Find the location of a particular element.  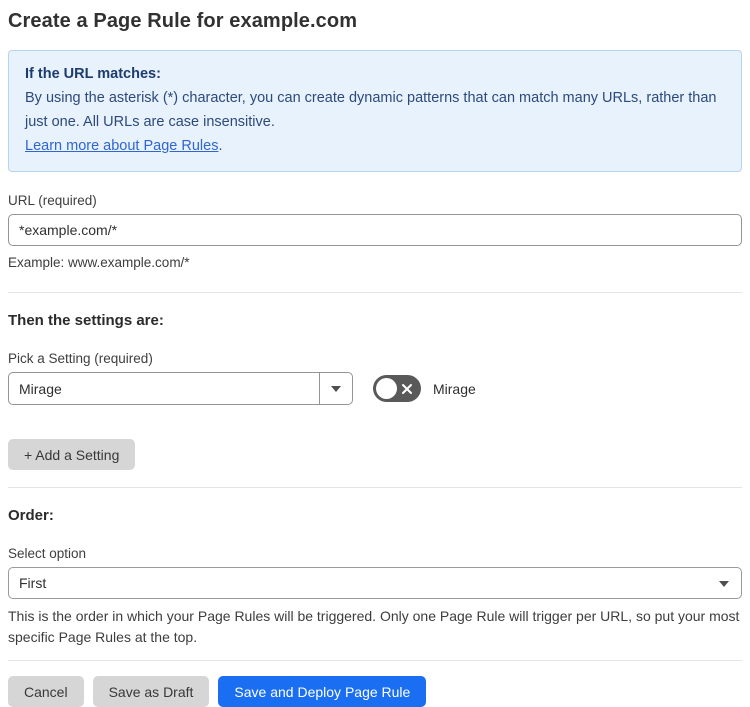

mirage-toggle is located at coordinates (397, 388).